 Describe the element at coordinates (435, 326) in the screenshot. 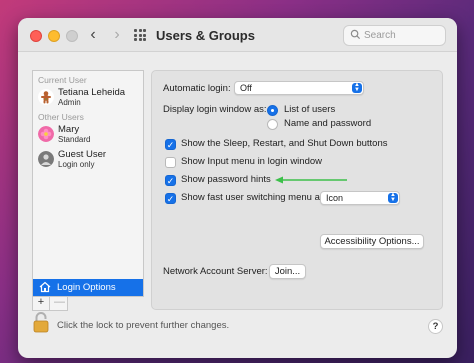

I see `help-button: ?` at that location.